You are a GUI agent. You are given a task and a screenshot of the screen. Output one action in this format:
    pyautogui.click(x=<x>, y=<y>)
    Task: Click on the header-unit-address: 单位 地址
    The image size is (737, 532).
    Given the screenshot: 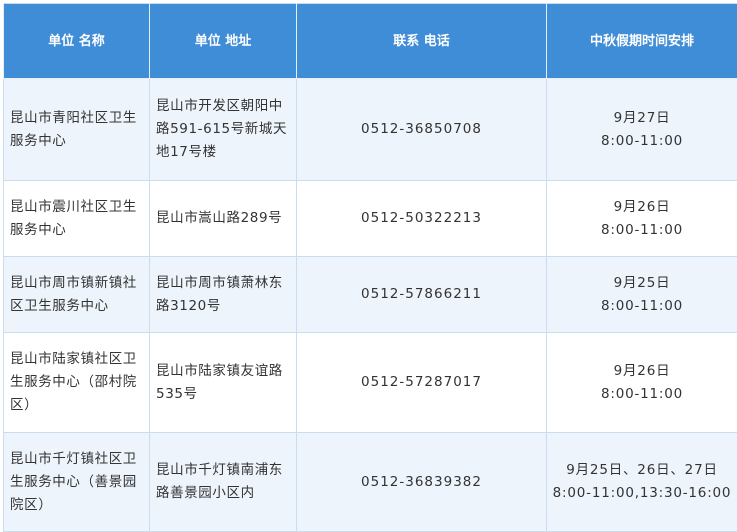 What is the action you would take?
    pyautogui.click(x=223, y=41)
    